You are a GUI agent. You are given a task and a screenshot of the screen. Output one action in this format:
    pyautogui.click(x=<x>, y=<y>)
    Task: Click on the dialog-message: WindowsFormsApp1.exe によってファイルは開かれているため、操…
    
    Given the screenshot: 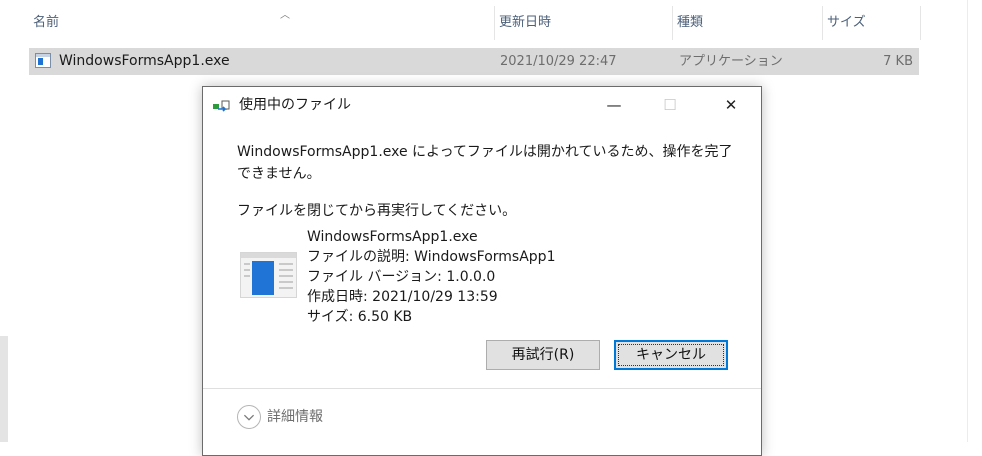 What is the action you would take?
    pyautogui.click(x=485, y=163)
    